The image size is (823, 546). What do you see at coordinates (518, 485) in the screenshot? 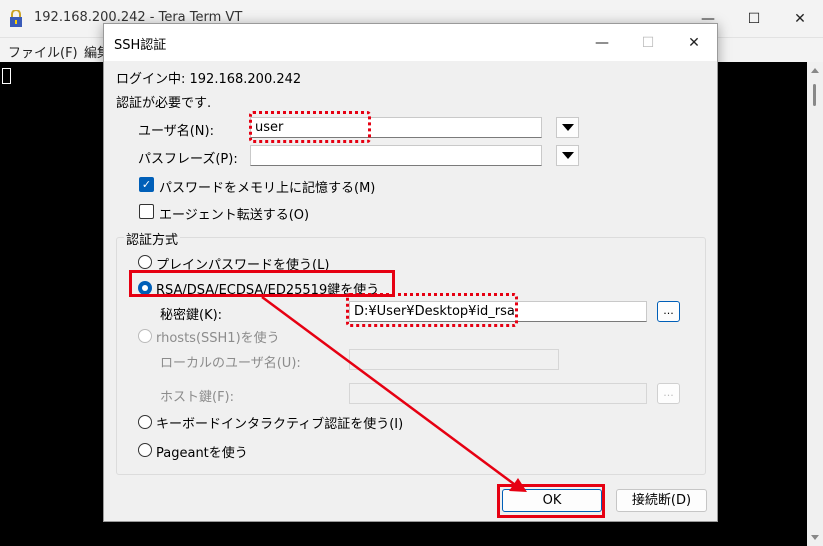
I see `annotation-arrowhead-icon` at bounding box center [518, 485].